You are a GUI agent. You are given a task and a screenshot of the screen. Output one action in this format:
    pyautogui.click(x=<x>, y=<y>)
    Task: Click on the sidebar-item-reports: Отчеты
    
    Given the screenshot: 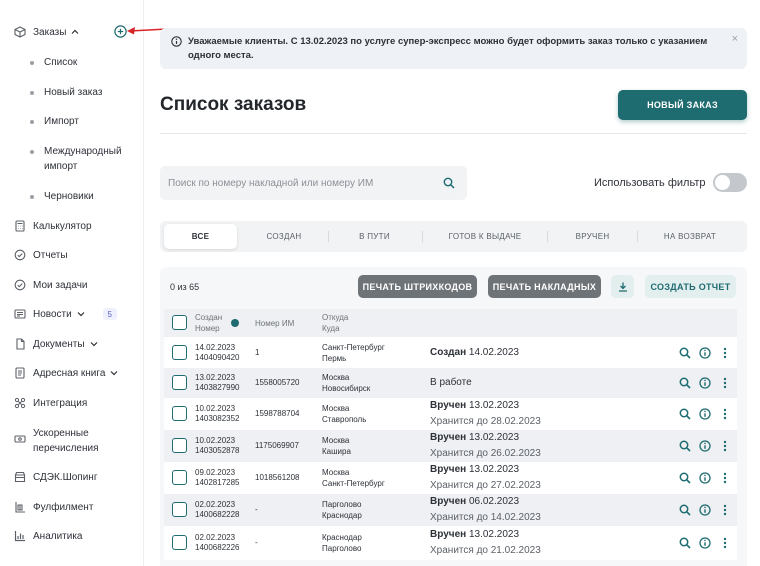 What is the action you would take?
    pyautogui.click(x=41, y=255)
    